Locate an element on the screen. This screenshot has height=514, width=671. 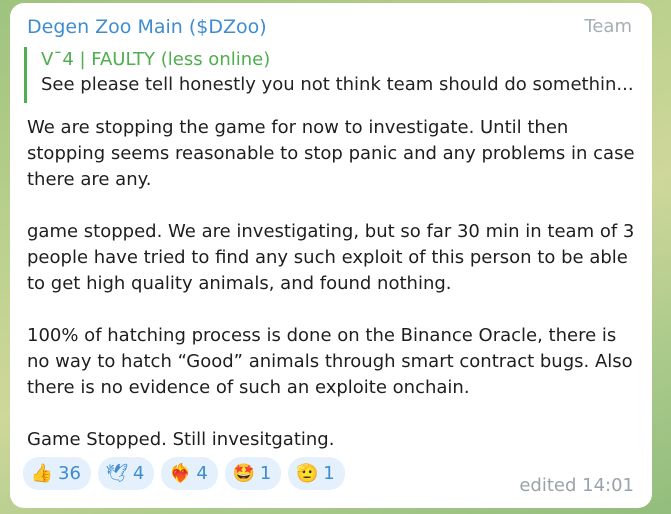
sender-role-badge: Team is located at coordinates (608, 26).